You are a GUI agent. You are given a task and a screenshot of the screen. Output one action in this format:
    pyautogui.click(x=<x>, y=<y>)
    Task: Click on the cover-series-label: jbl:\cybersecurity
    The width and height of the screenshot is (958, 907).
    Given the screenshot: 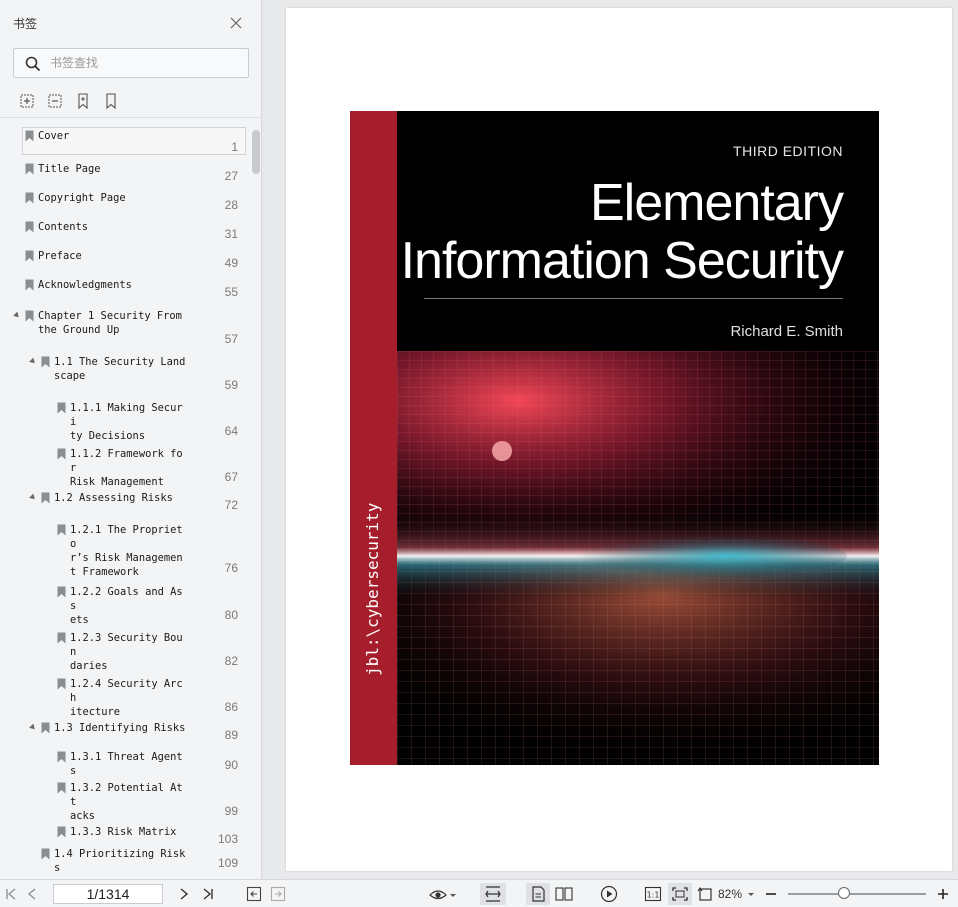 What is the action you would take?
    pyautogui.click(x=372, y=589)
    